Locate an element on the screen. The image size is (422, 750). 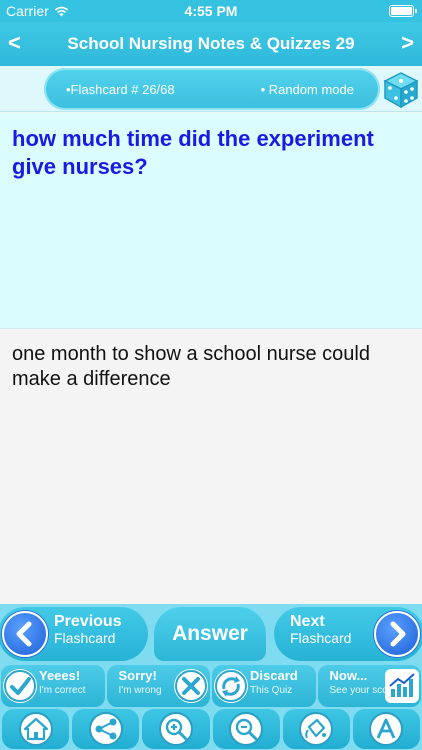
status-bar: Carrier 4:55 PM is located at coordinates (211, 11).